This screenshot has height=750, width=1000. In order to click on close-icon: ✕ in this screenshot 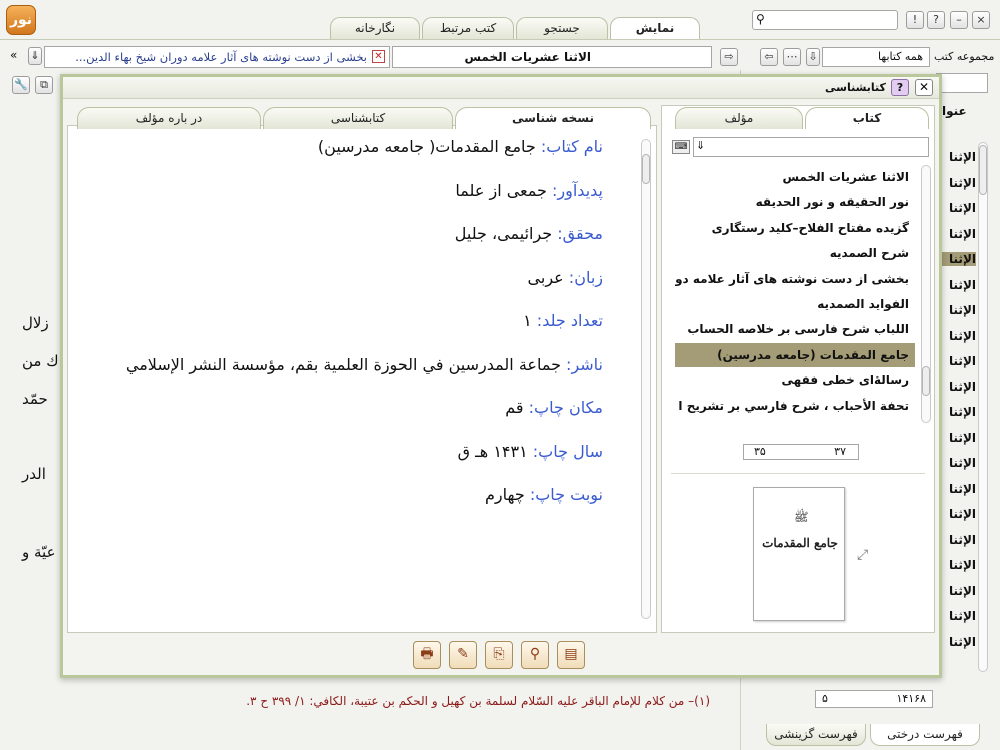, I will do `click(378, 56)`.